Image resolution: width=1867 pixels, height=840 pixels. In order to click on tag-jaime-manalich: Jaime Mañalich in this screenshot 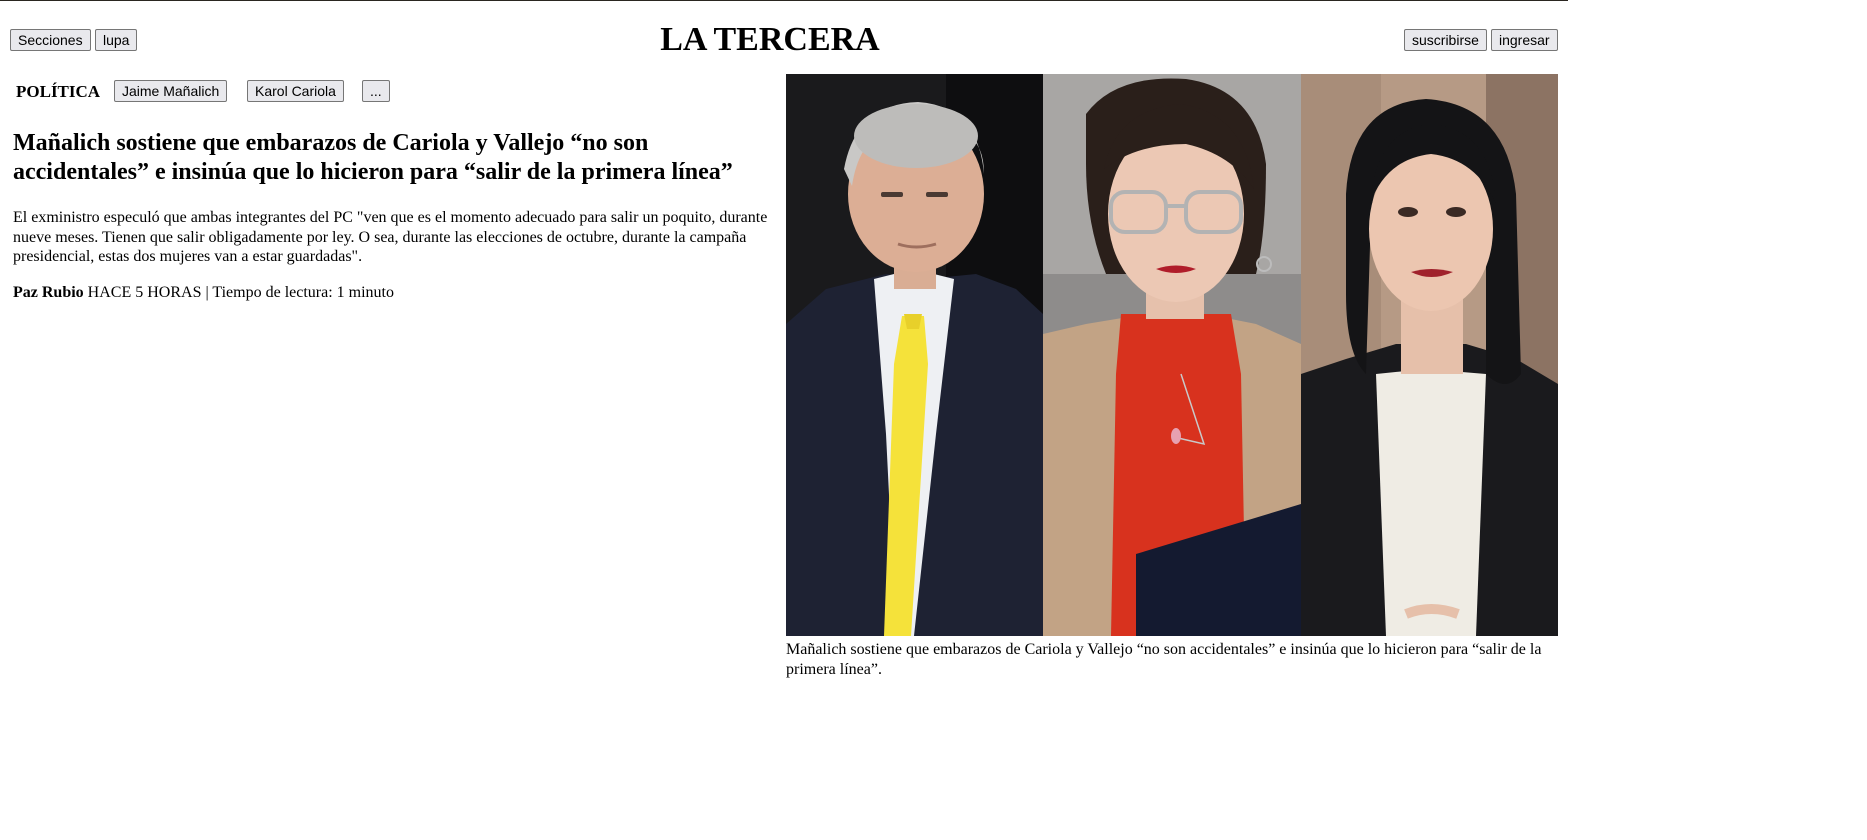, I will do `click(171, 91)`.